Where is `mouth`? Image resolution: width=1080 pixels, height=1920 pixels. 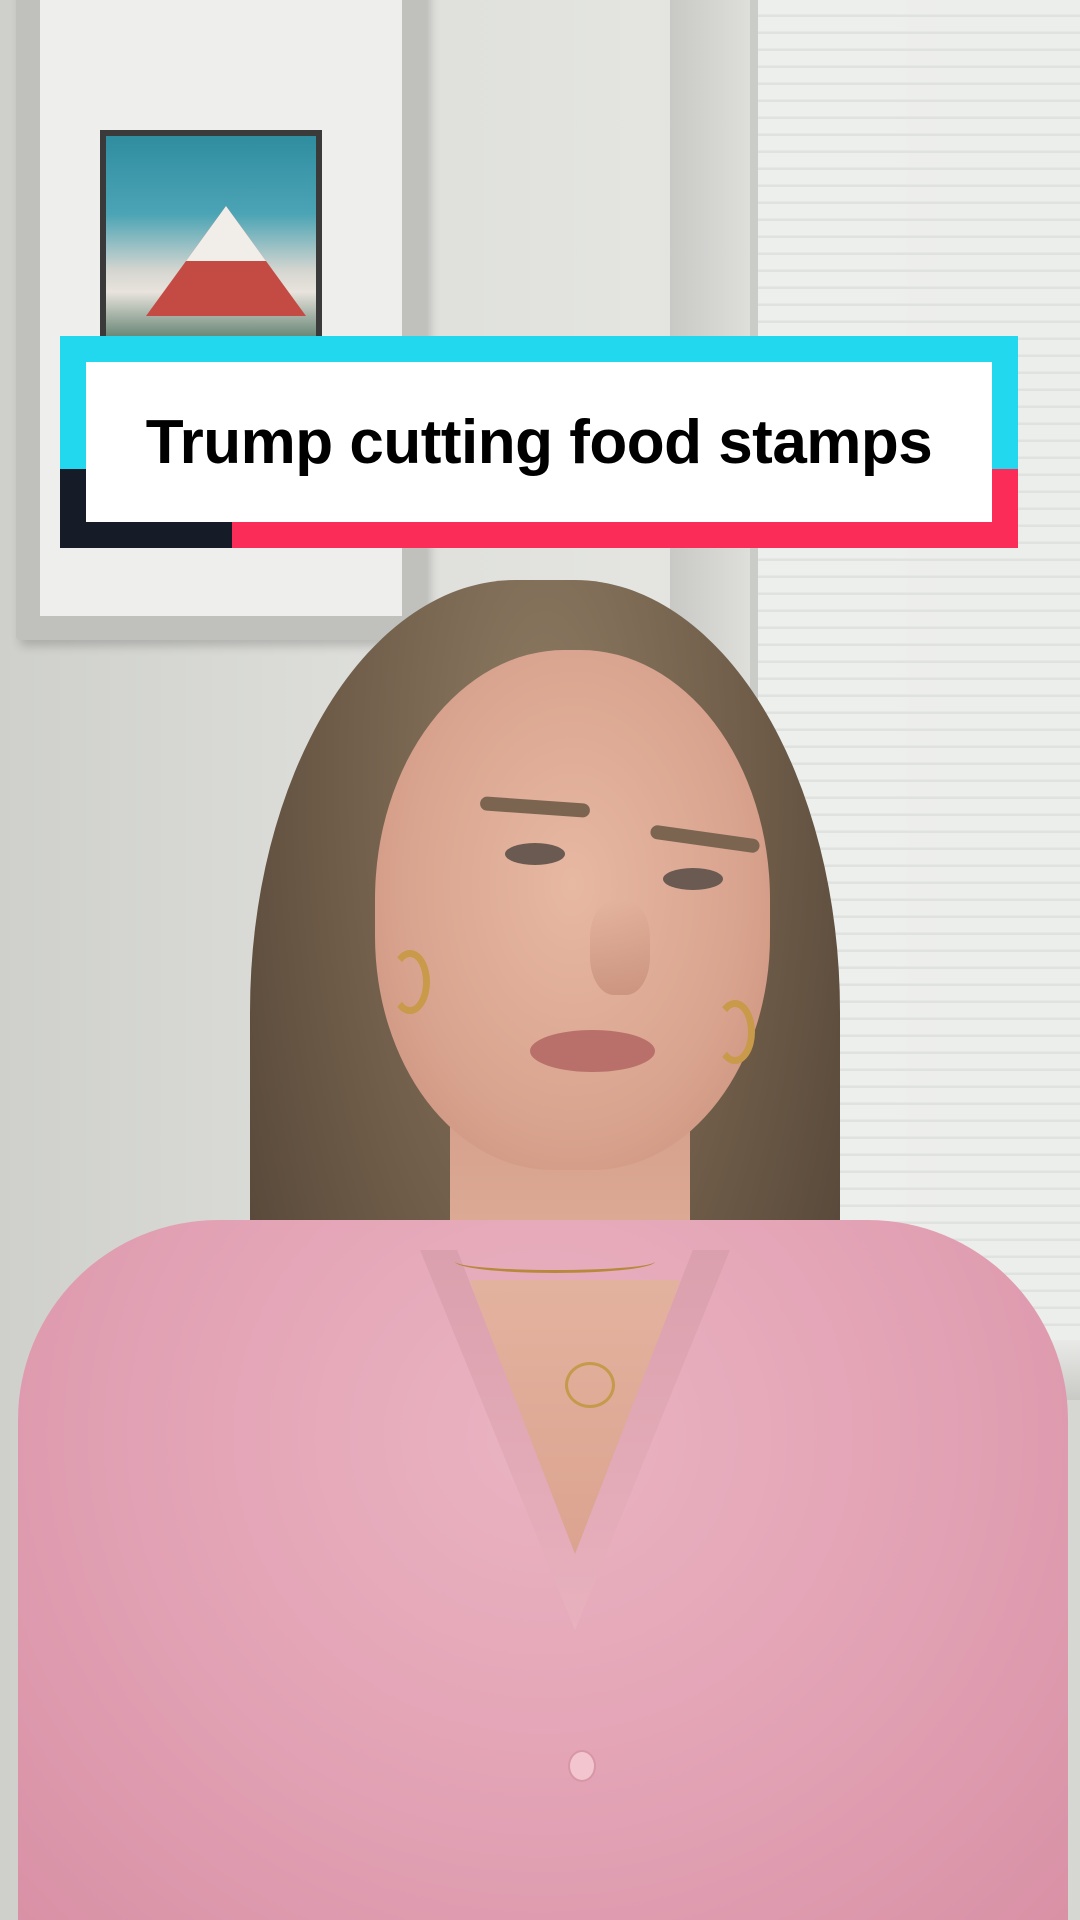 mouth is located at coordinates (592, 1051).